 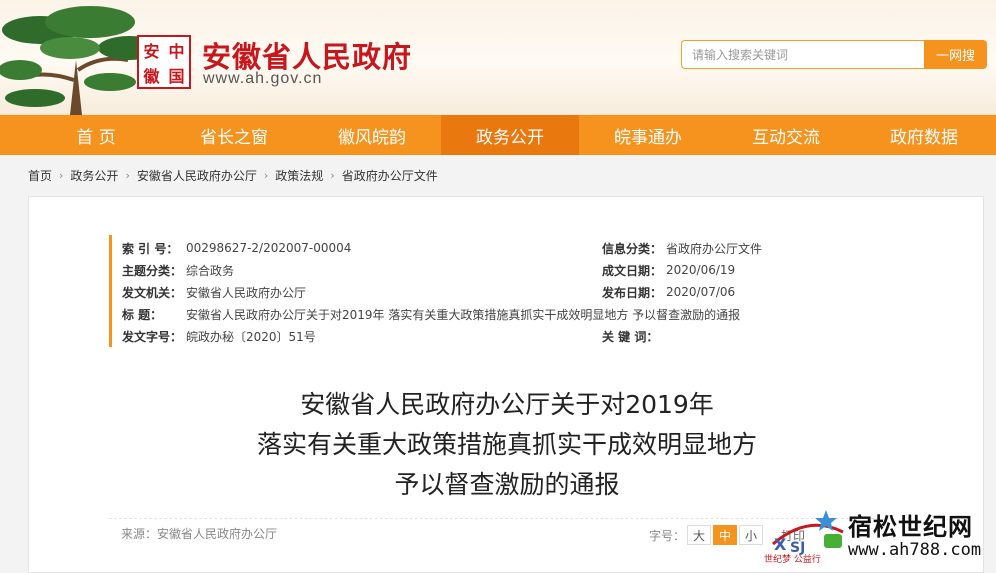 I want to click on meta-value: 综合政务, so click(x=210, y=270).